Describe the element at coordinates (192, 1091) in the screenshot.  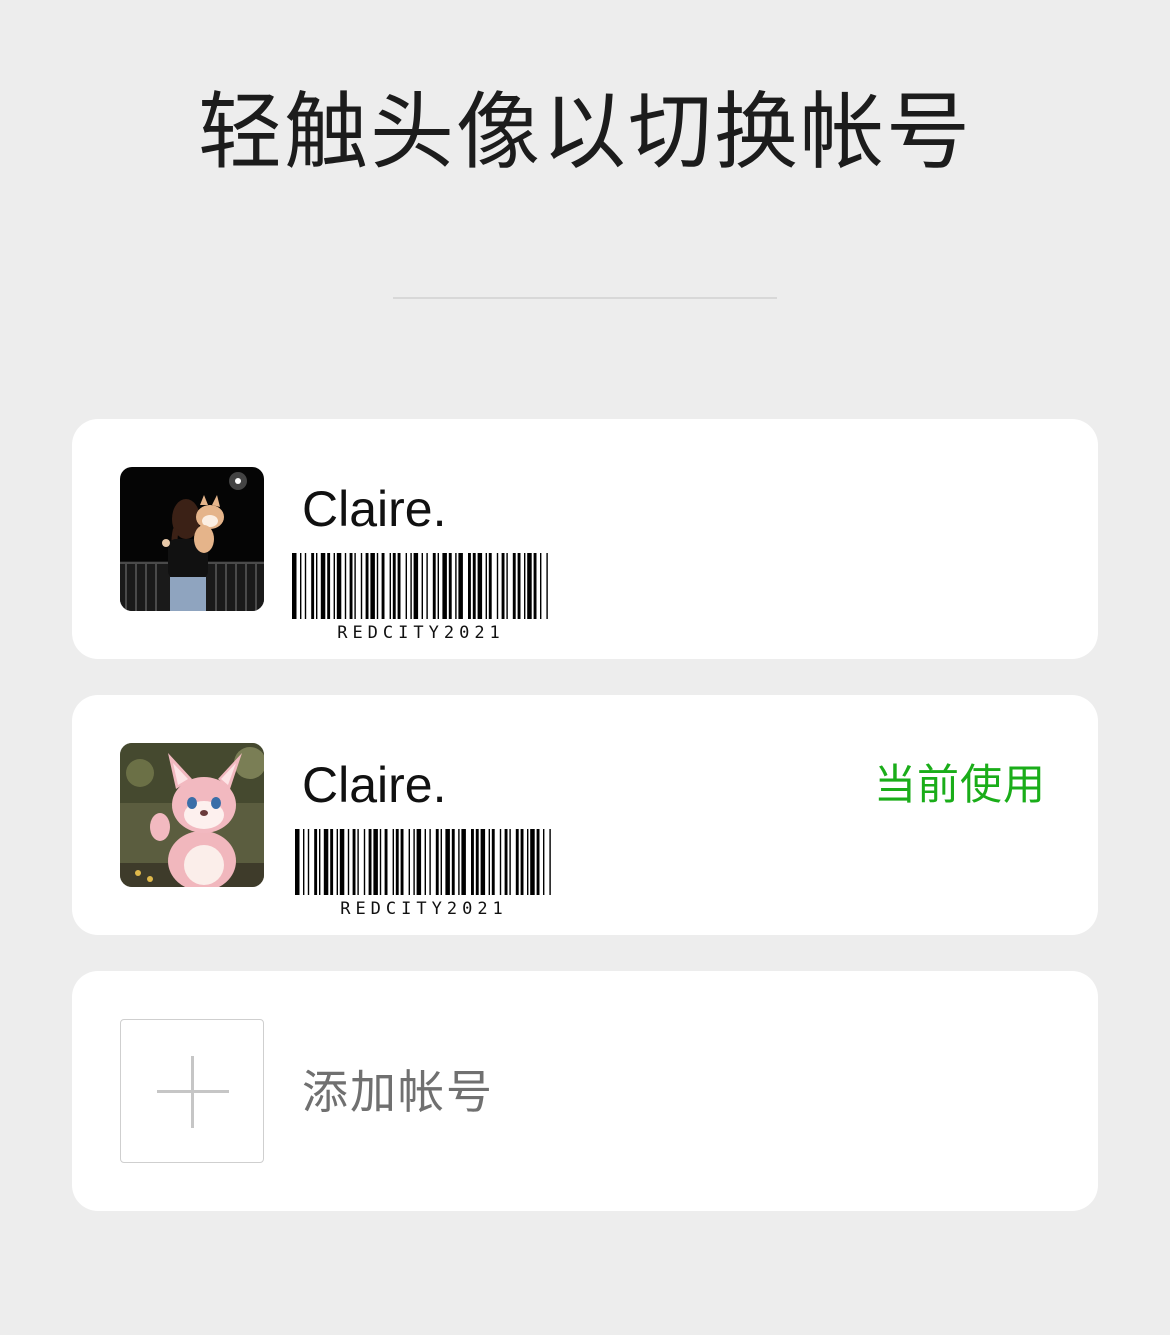
I see `add-account-button` at that location.